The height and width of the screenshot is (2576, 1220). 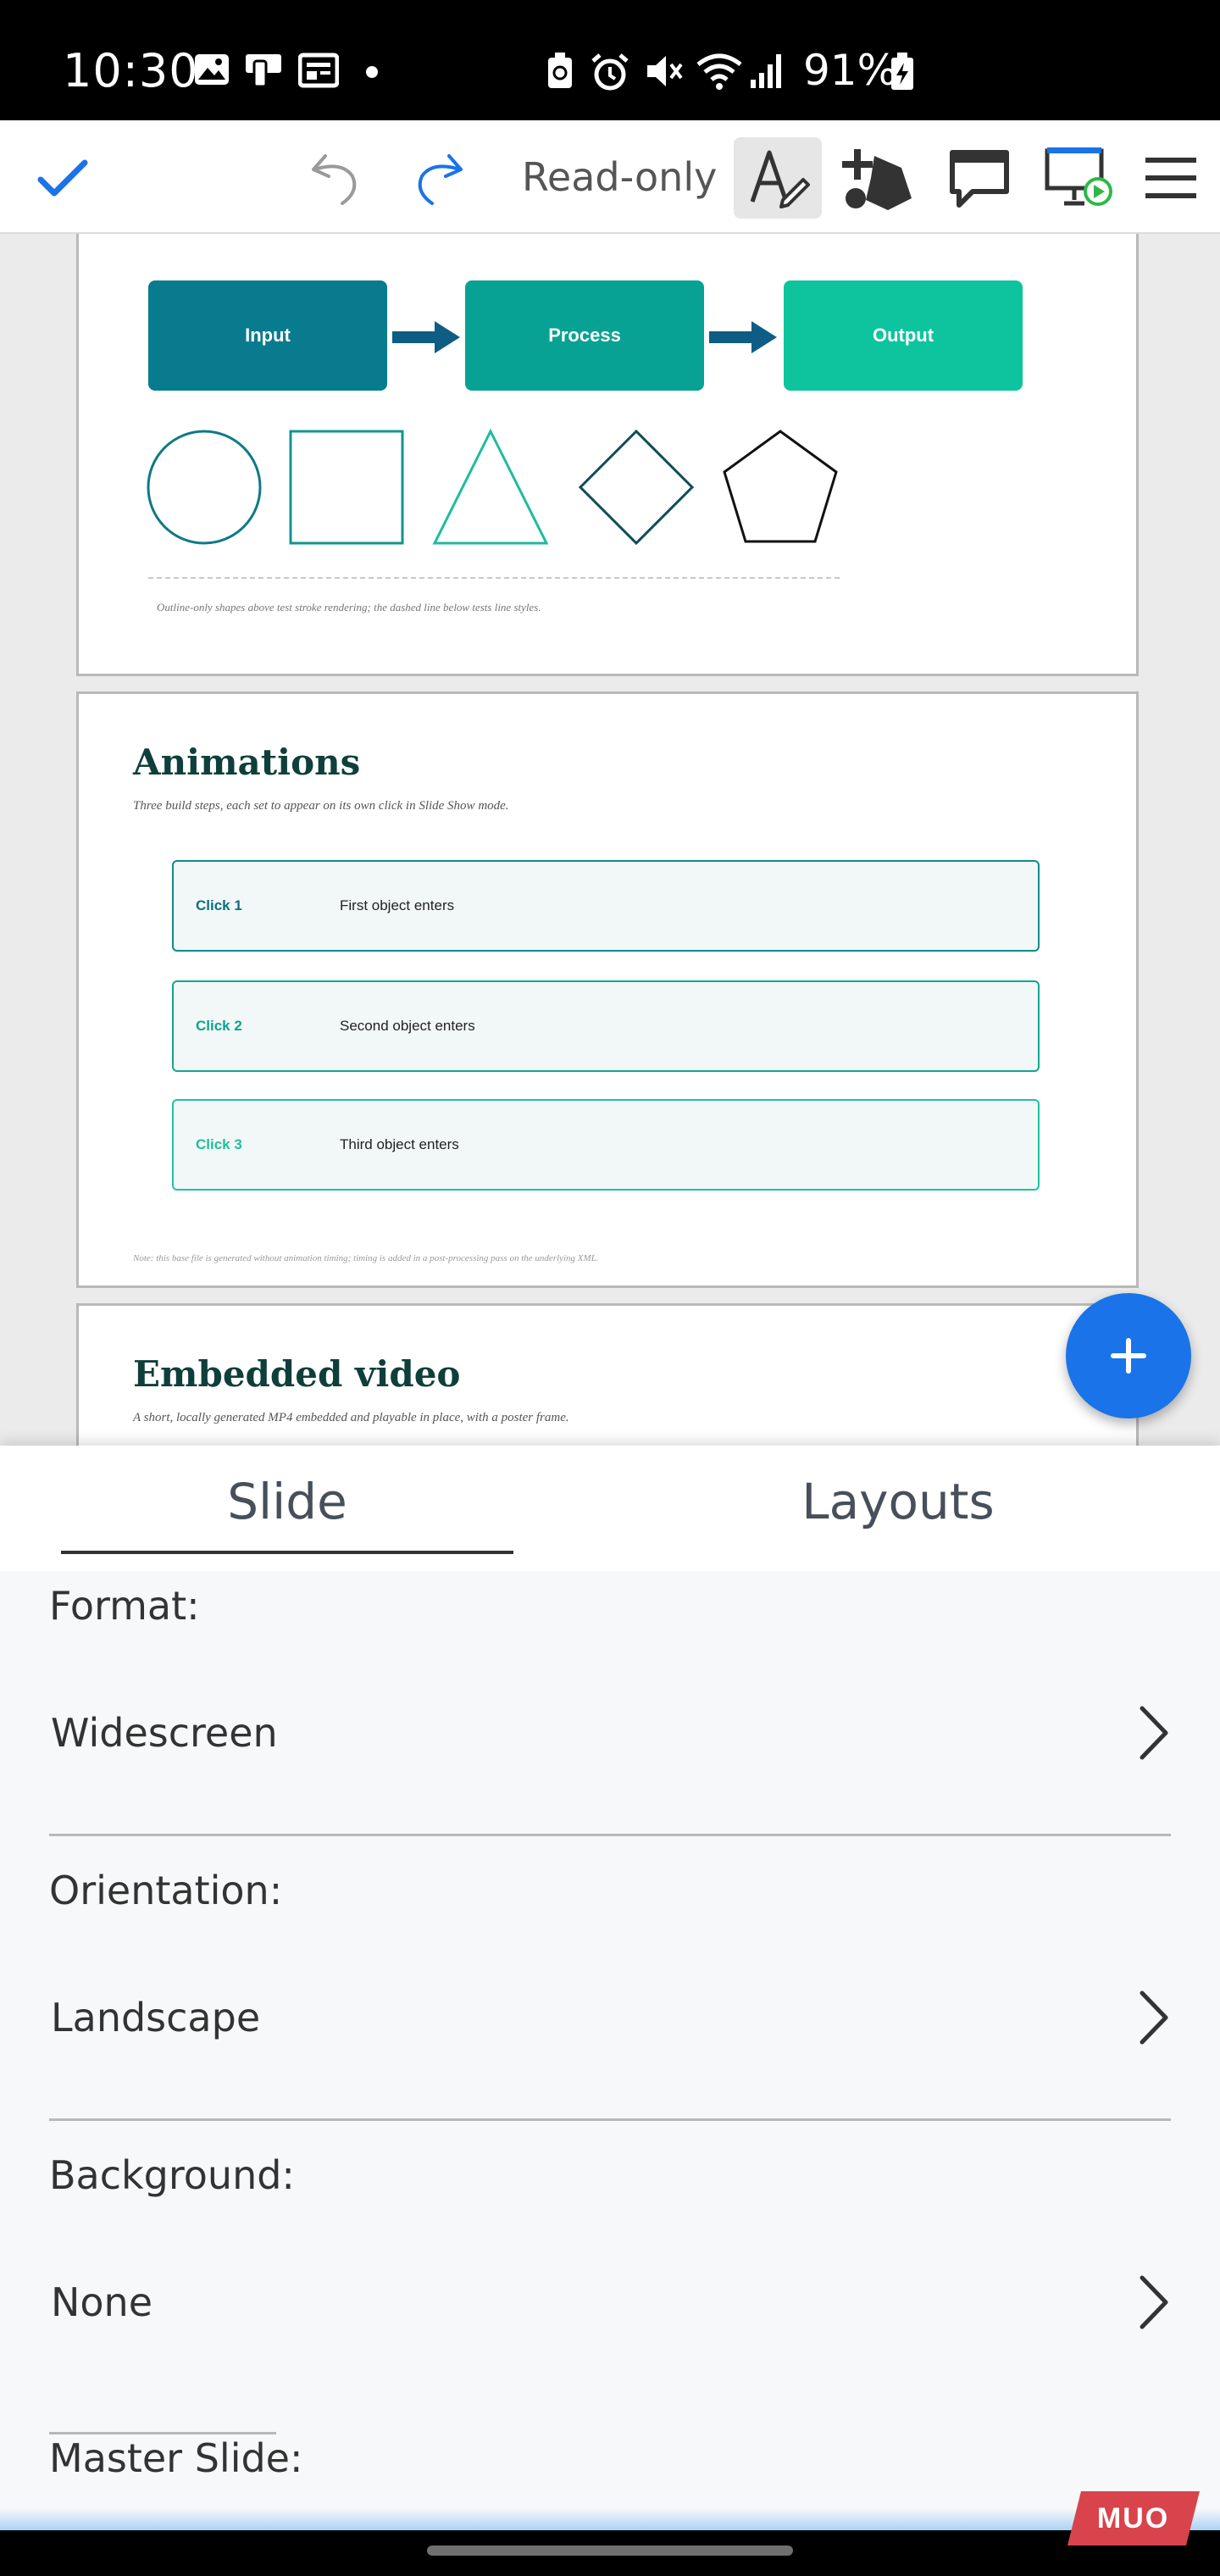 I want to click on click-step-label: Click 1, so click(x=219, y=905).